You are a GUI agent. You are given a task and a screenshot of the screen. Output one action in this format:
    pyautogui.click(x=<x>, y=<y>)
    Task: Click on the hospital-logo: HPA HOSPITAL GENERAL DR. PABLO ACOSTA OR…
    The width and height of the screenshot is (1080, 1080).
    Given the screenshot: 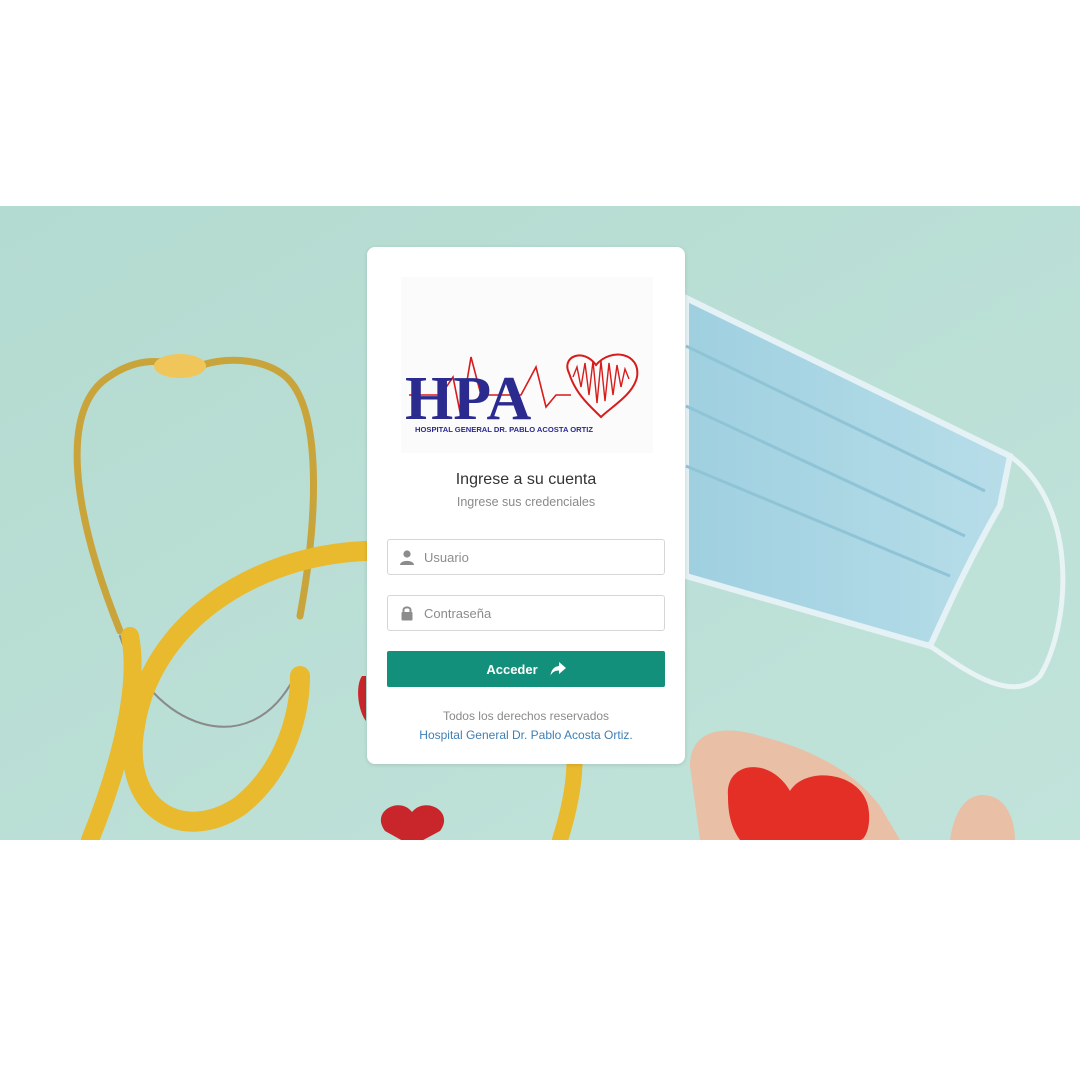 What is the action you would take?
    pyautogui.click(x=527, y=365)
    